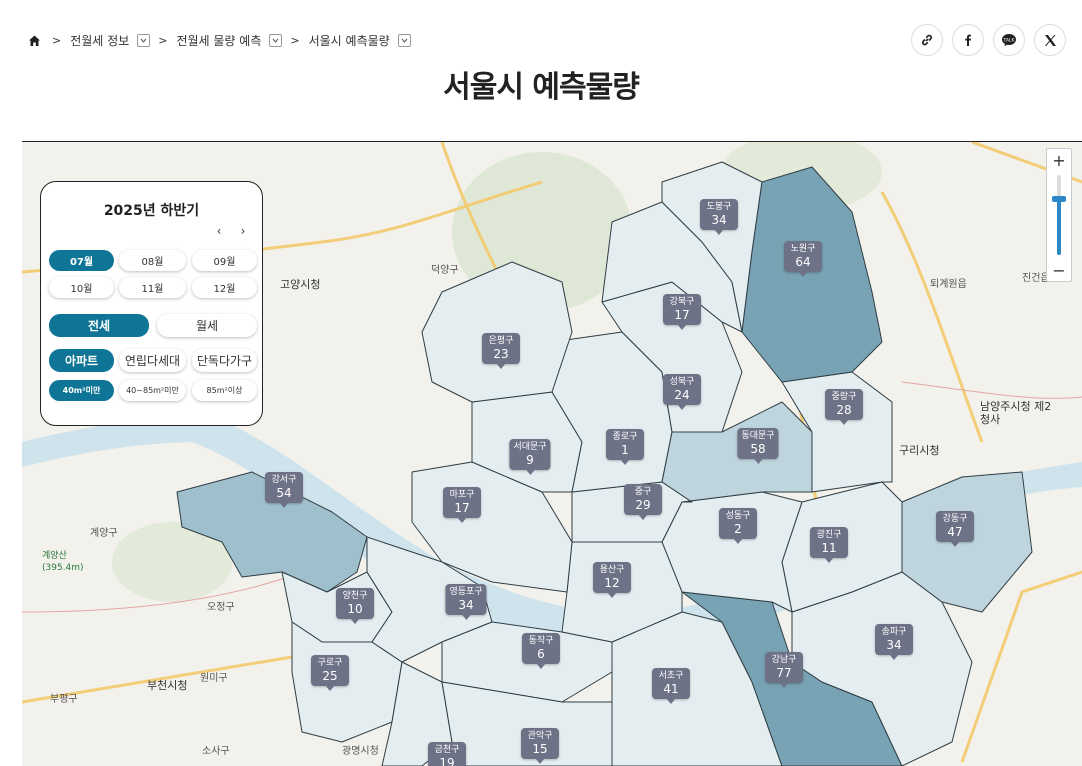 This screenshot has width=1082, height=766. I want to click on district-name: 서초구, so click(671, 676).